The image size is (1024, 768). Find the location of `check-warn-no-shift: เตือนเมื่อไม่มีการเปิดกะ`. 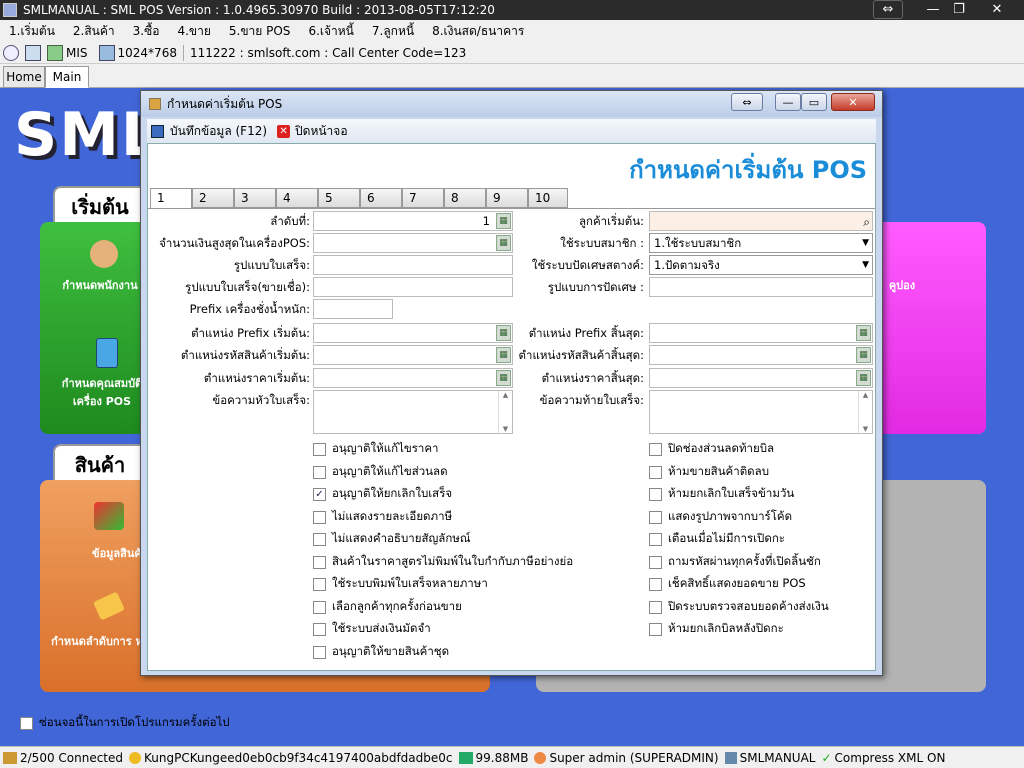

check-warn-no-shift: เตือนเมื่อไม่มีการเปิดกะ is located at coordinates (717, 539).